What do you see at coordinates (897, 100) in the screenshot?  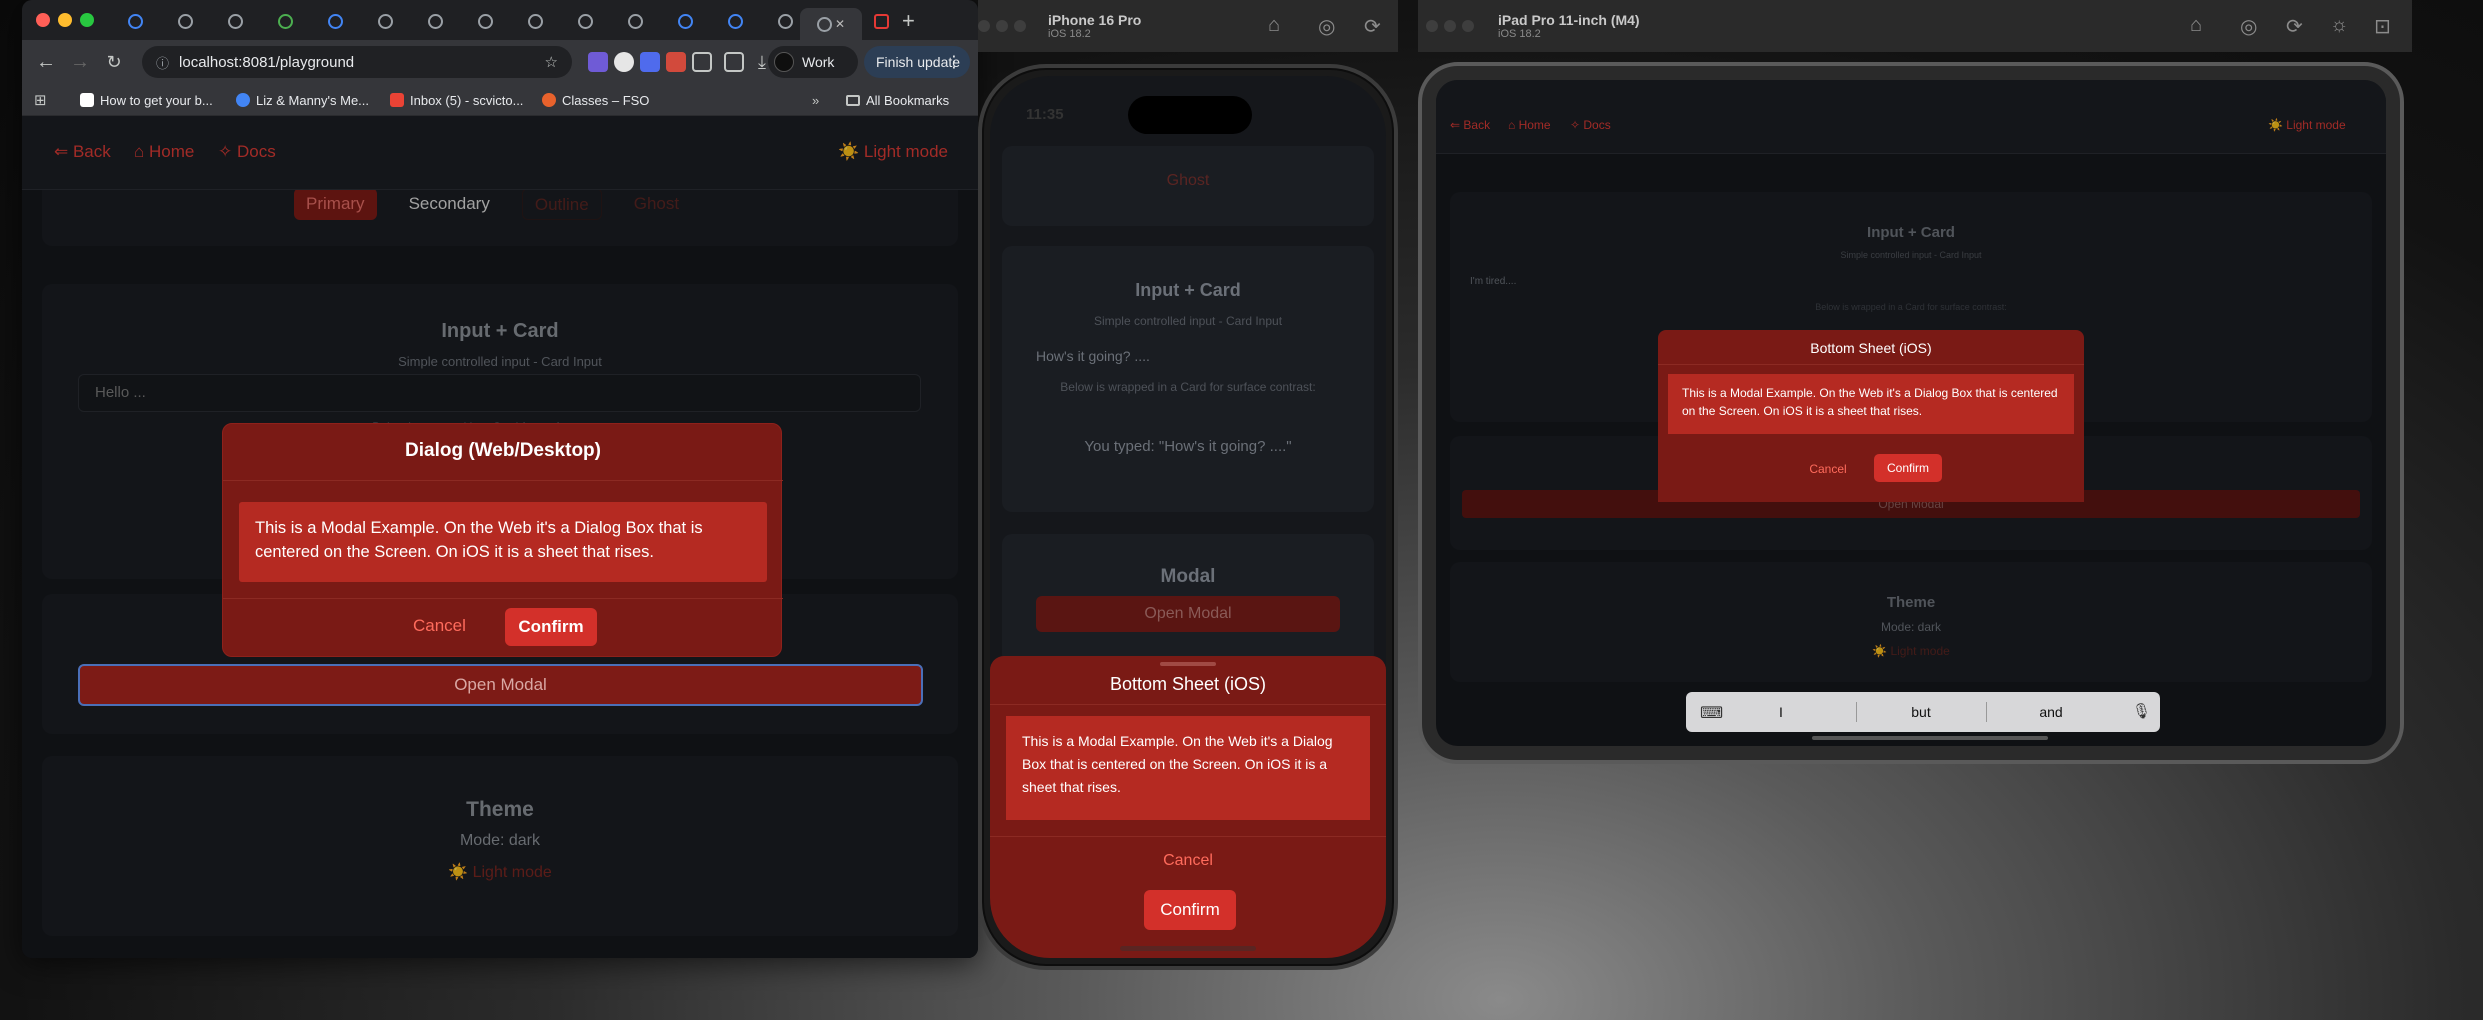 I see `all-bookmarks-button: All Bookmarks` at bounding box center [897, 100].